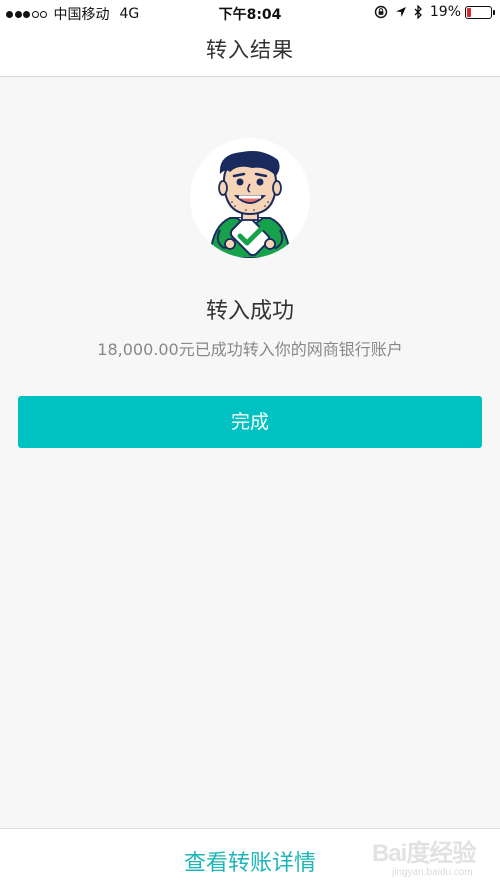 The width and height of the screenshot is (500, 889). I want to click on battery-icon, so click(480, 12).